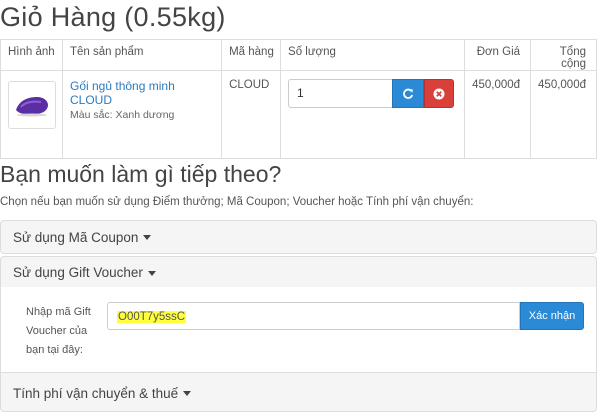  I want to click on voucher-panel-title: Sử dụng Gift Voucher, so click(78, 272).